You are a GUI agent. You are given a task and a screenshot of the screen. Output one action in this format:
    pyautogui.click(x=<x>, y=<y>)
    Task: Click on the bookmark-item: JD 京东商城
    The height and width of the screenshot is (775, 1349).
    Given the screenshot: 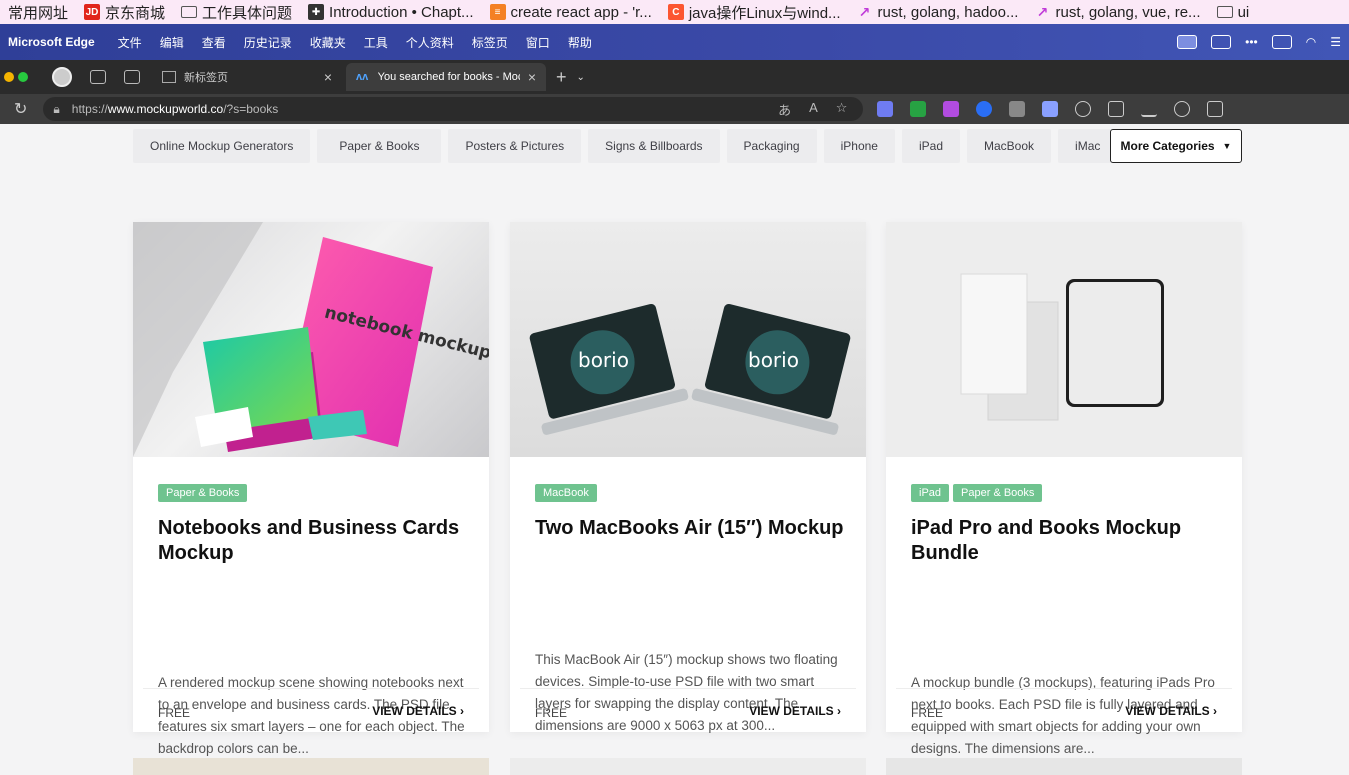 What is the action you would take?
    pyautogui.click(x=124, y=12)
    